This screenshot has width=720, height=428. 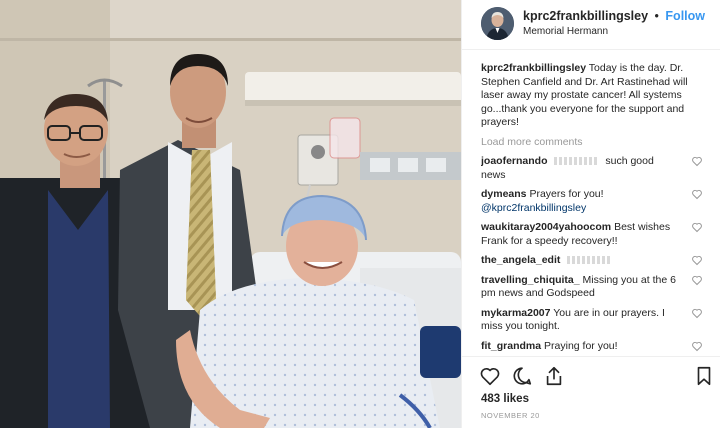 I want to click on avatar-image, so click(x=497, y=23).